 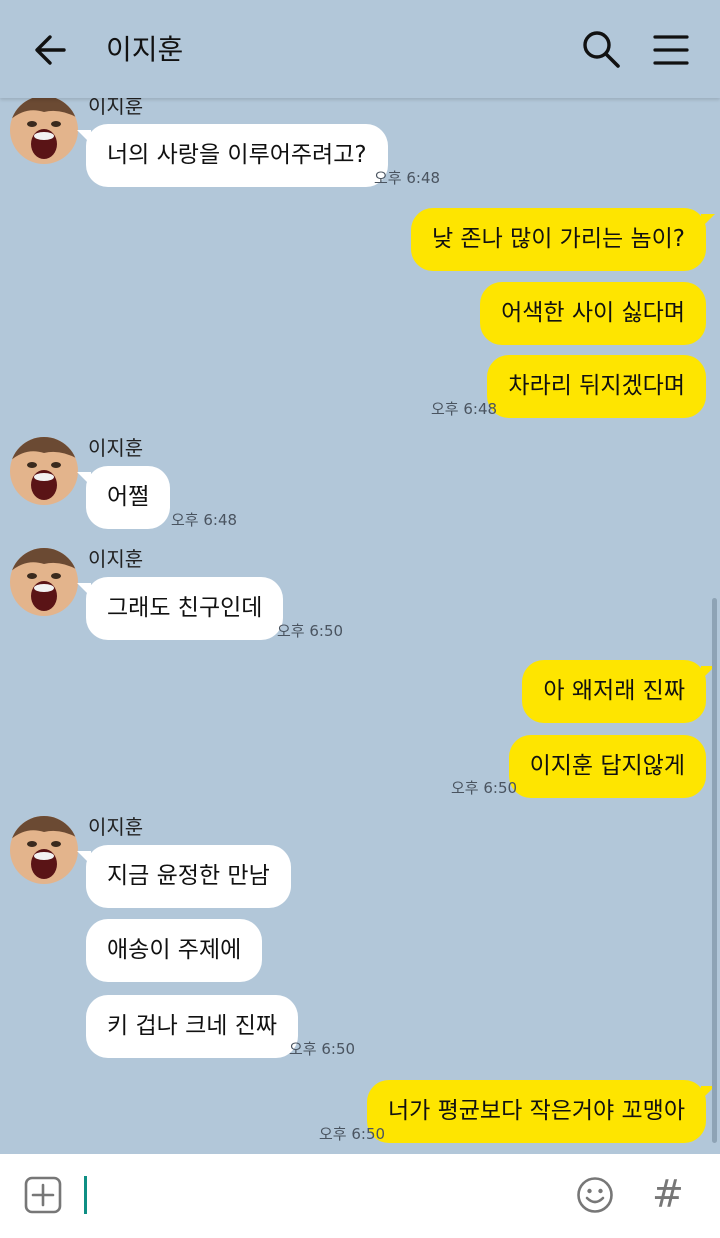 What do you see at coordinates (50, 50) in the screenshot?
I see `arrow-left-icon` at bounding box center [50, 50].